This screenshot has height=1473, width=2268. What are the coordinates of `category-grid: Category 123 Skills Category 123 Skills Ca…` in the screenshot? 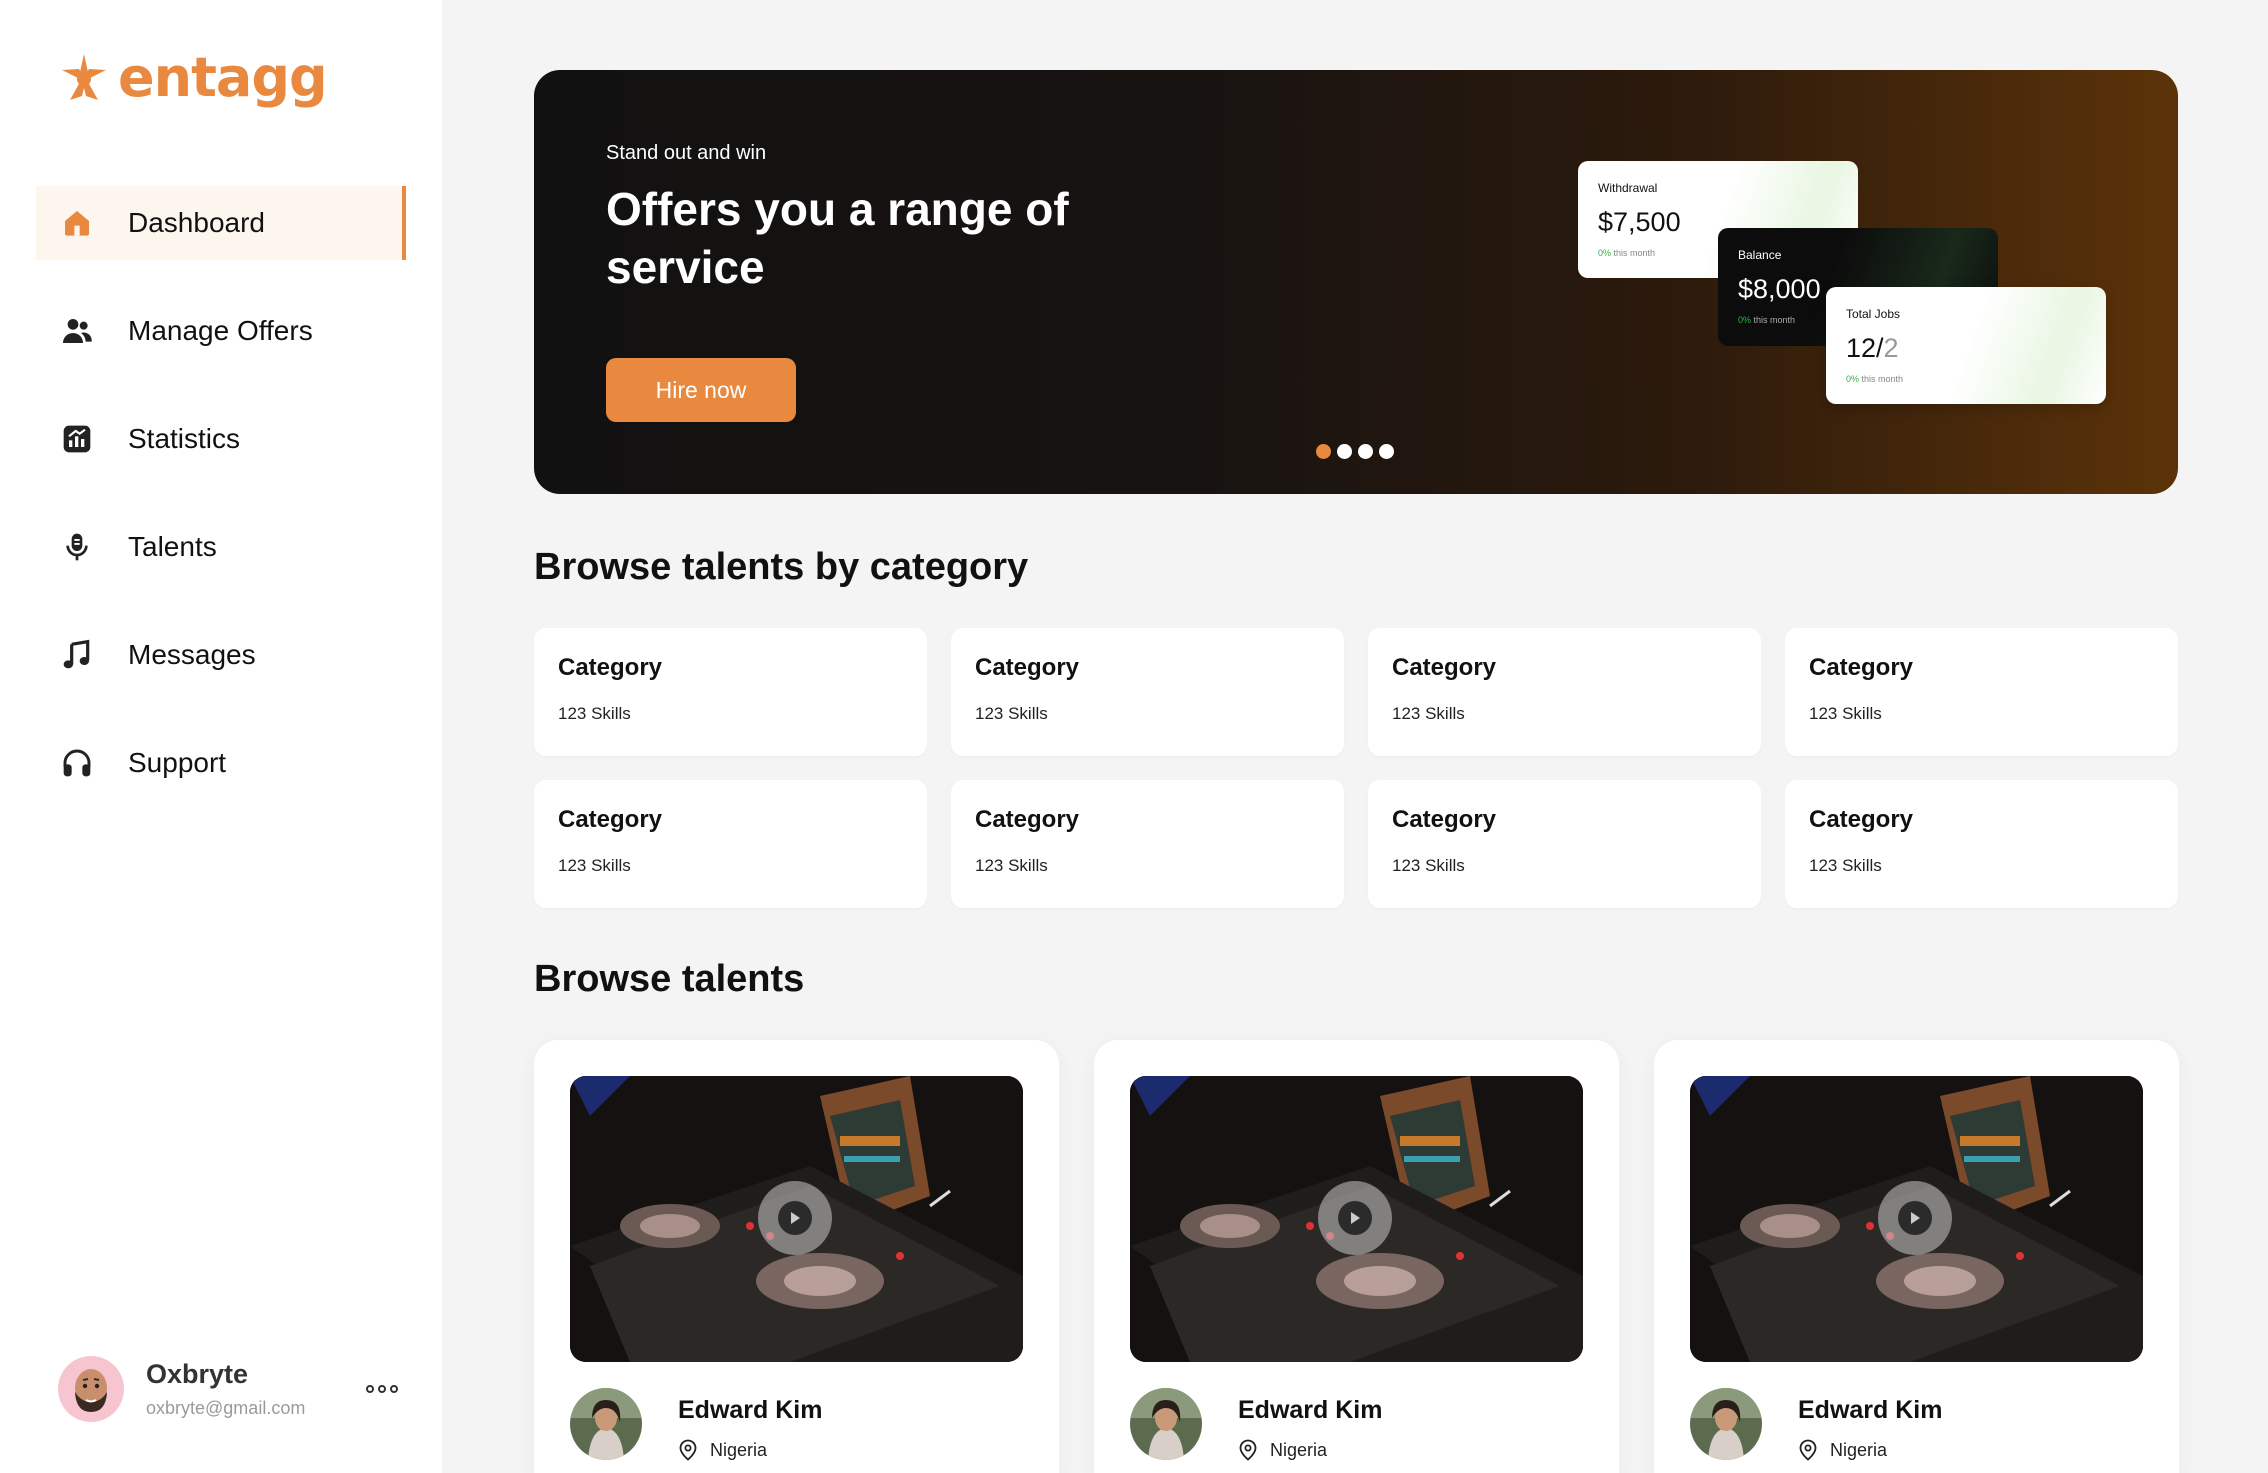 It's located at (1356, 768).